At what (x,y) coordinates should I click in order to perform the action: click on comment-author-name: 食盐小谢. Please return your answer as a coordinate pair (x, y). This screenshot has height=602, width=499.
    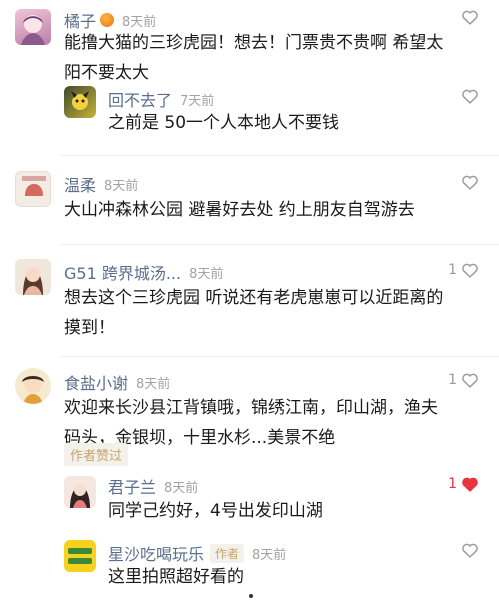
    Looking at the image, I should click on (96, 382).